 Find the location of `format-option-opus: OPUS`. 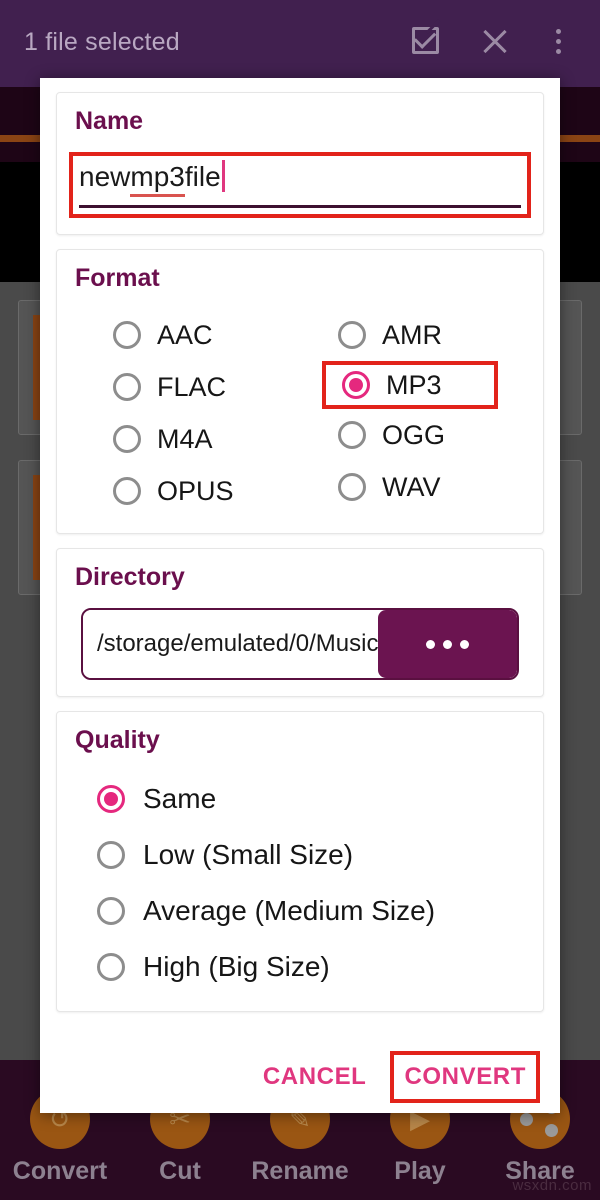

format-option-opus: OPUS is located at coordinates (187, 491).